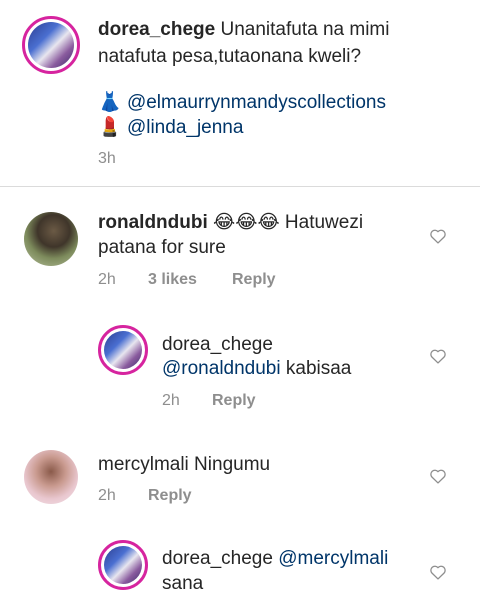 The image size is (480, 596). I want to click on caption-text-part-1: Unanitafuta na mimi, so click(302, 29).